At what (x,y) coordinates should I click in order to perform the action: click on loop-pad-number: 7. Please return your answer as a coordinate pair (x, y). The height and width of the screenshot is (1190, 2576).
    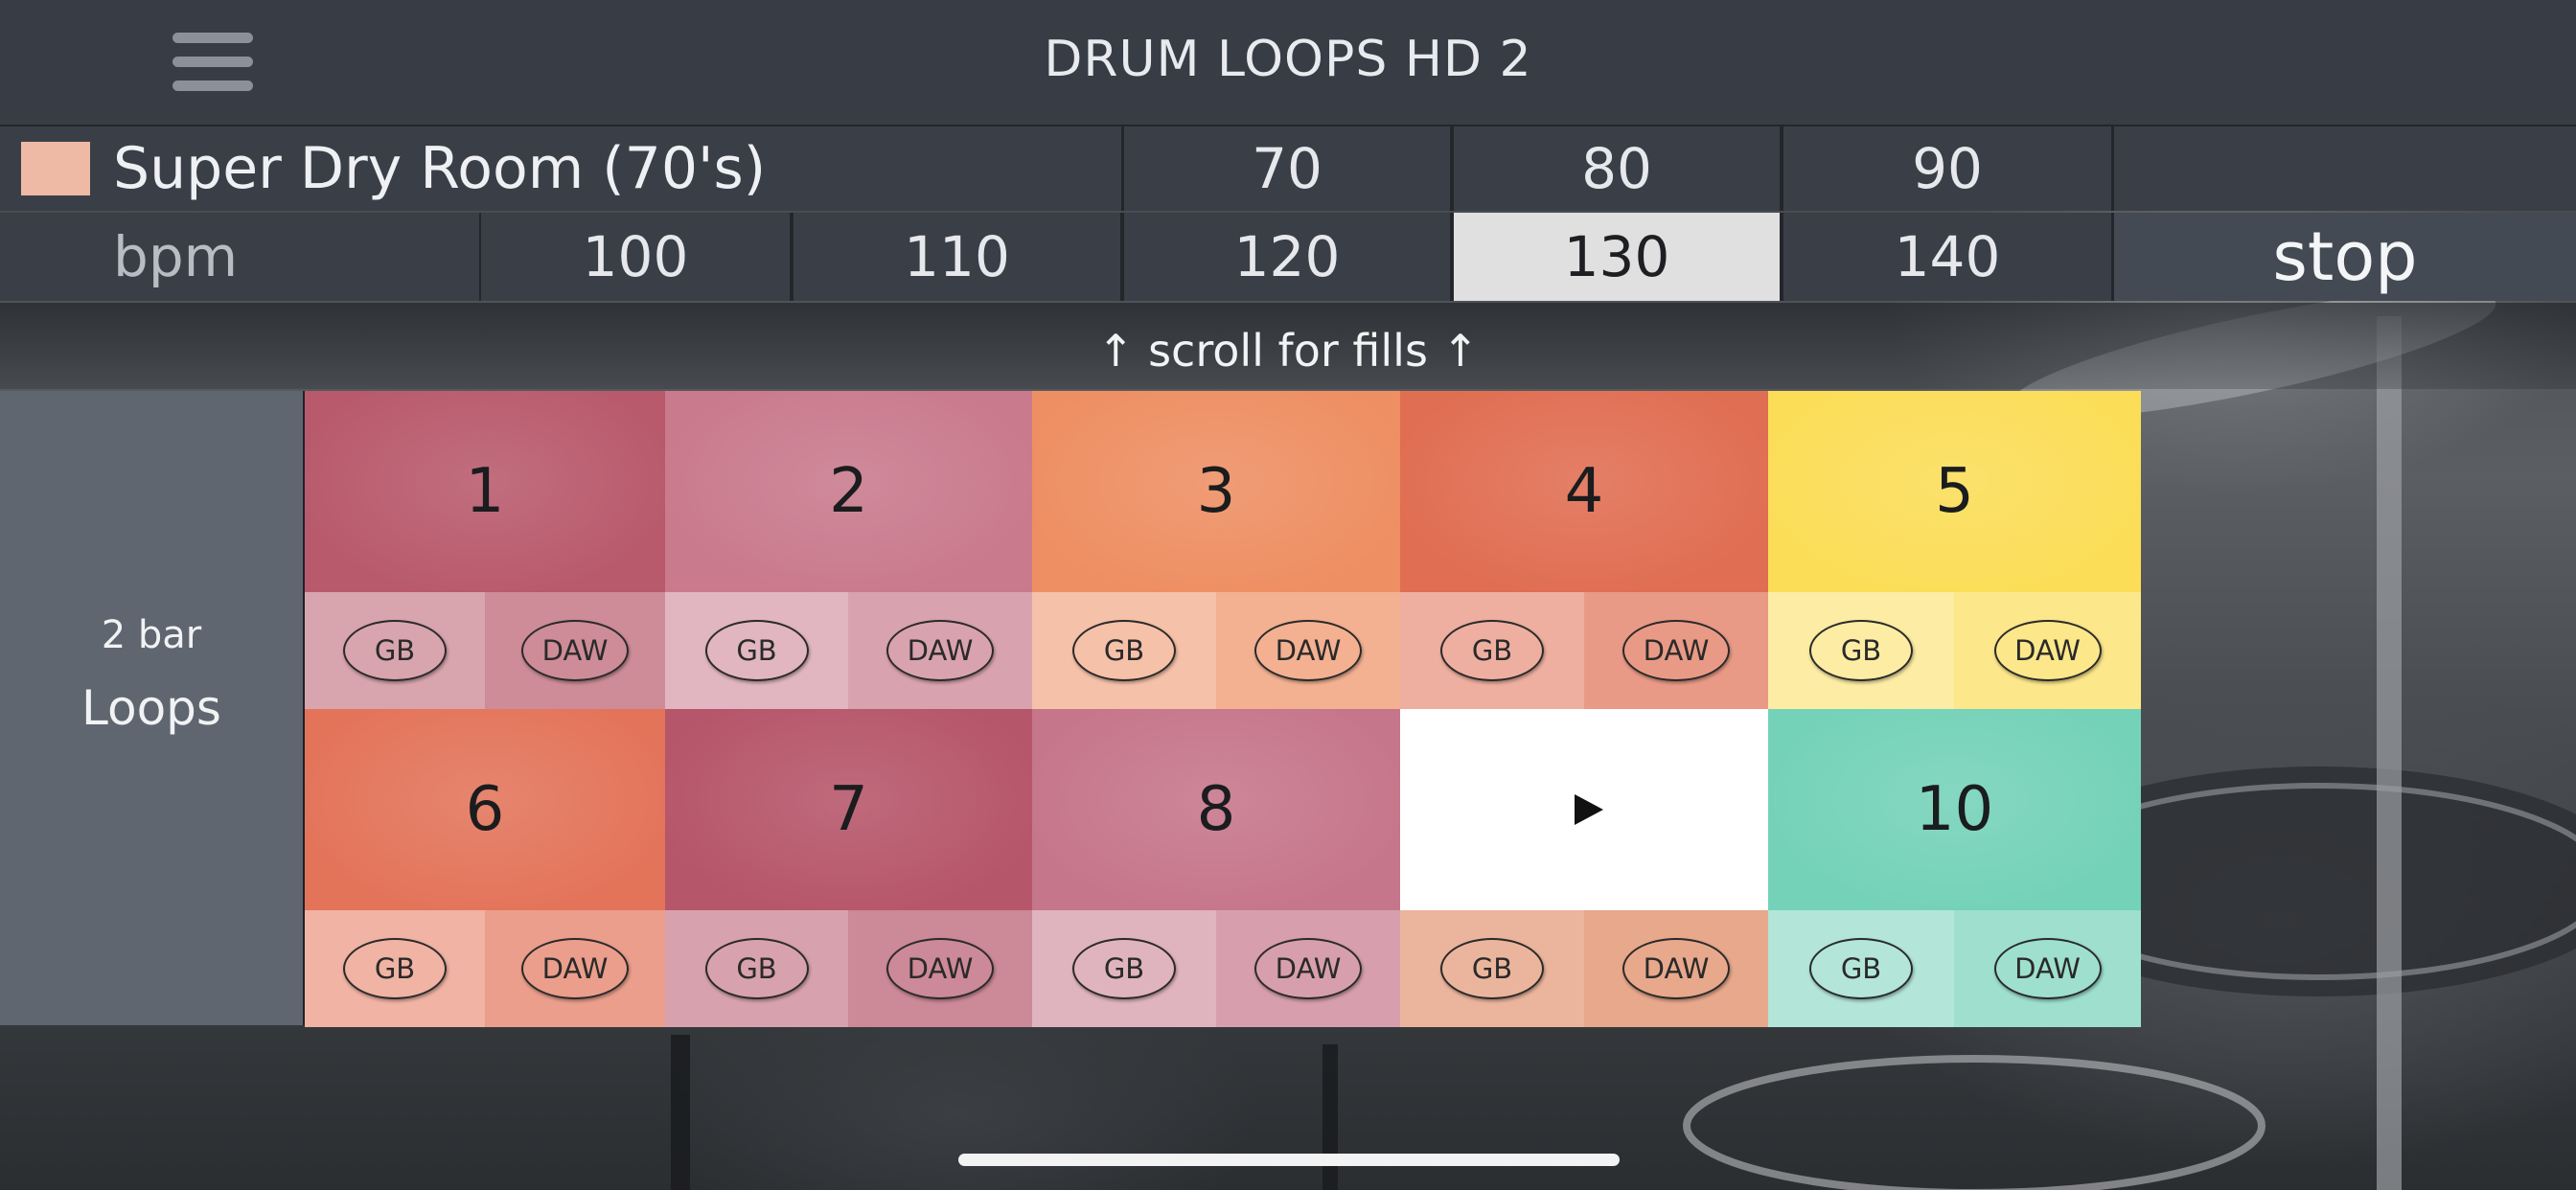
    Looking at the image, I should click on (848, 810).